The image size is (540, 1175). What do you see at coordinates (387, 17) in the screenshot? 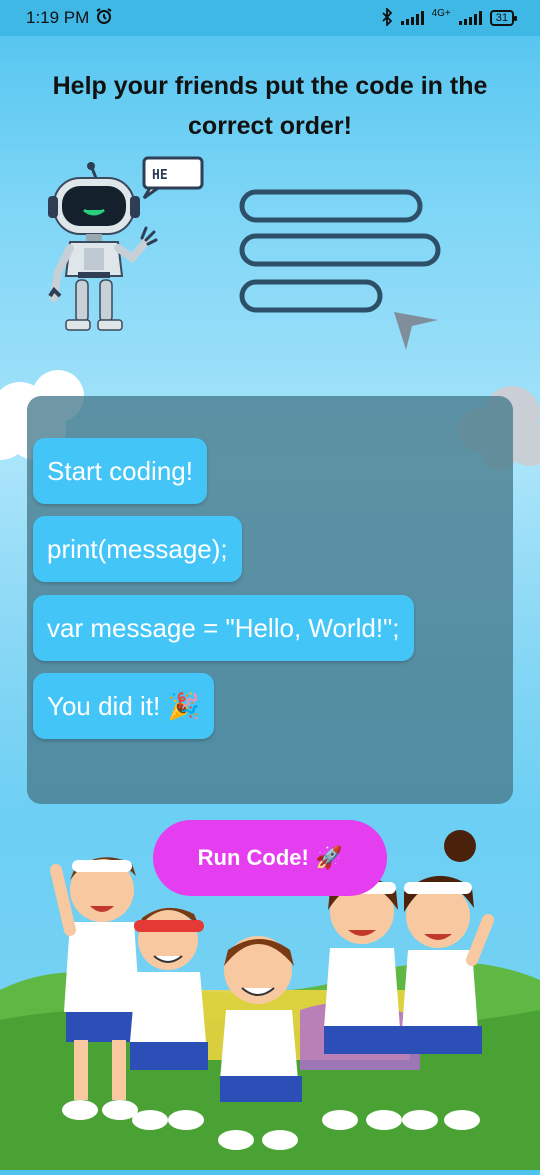
I see `bluetooth-icon` at bounding box center [387, 17].